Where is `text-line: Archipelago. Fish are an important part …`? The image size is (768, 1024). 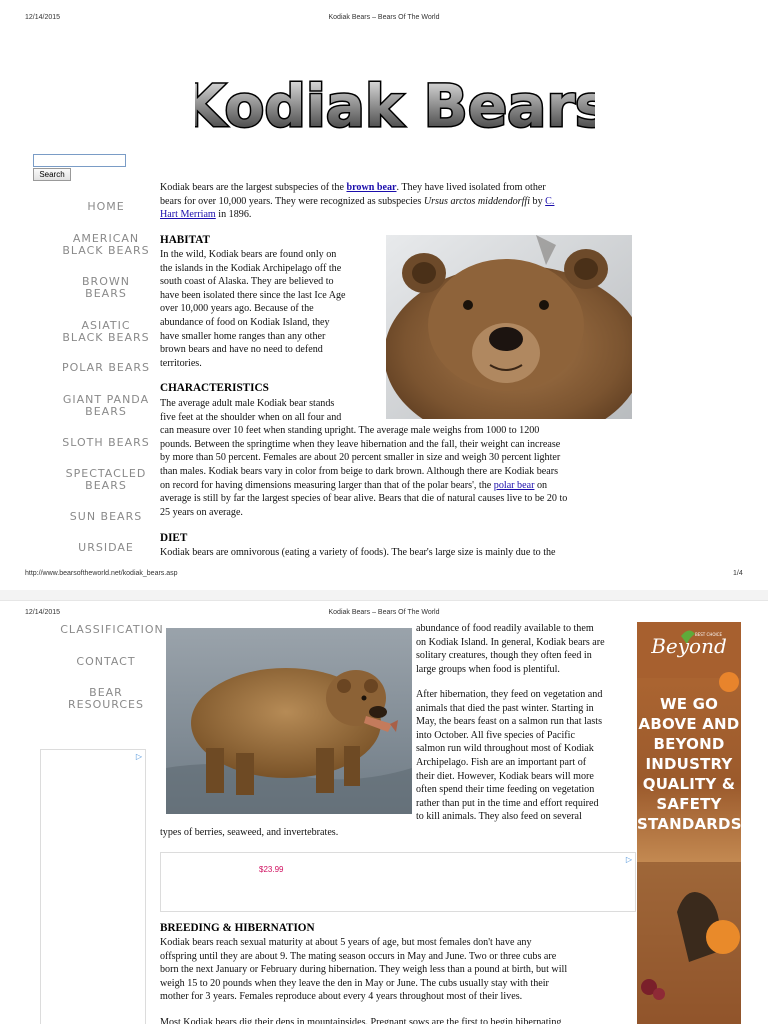 text-line: Archipelago. Fish are an important part … is located at coordinates (501, 762).